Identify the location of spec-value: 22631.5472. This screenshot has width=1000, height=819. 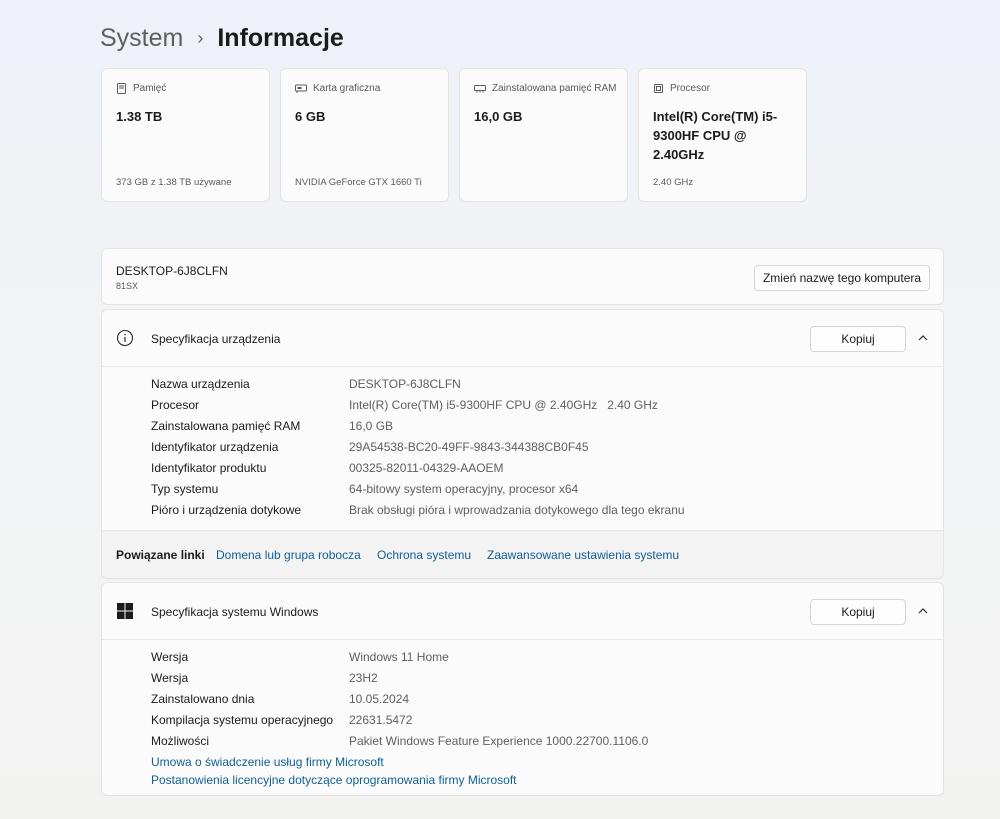
(381, 720).